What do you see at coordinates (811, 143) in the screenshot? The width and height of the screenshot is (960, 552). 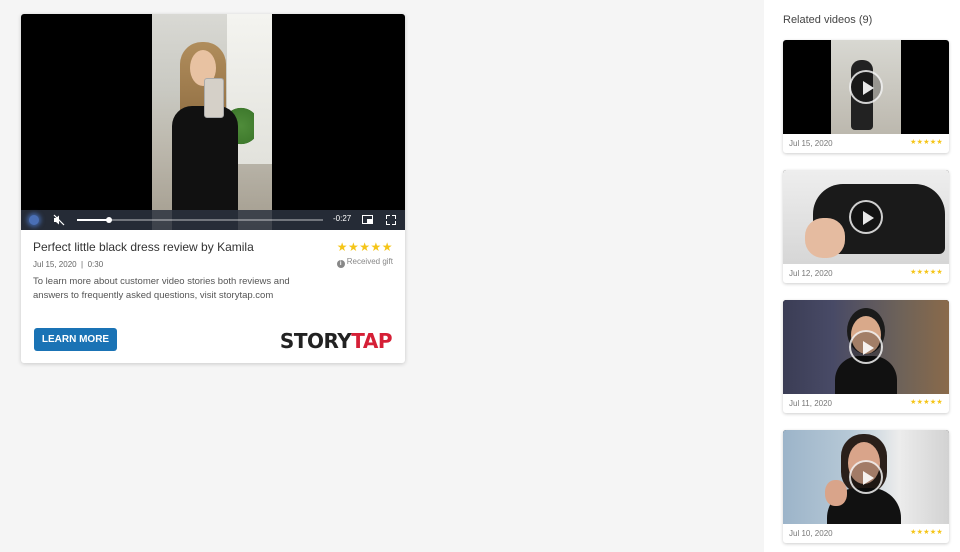 I see `related-video-date: Jul 15, 2020` at bounding box center [811, 143].